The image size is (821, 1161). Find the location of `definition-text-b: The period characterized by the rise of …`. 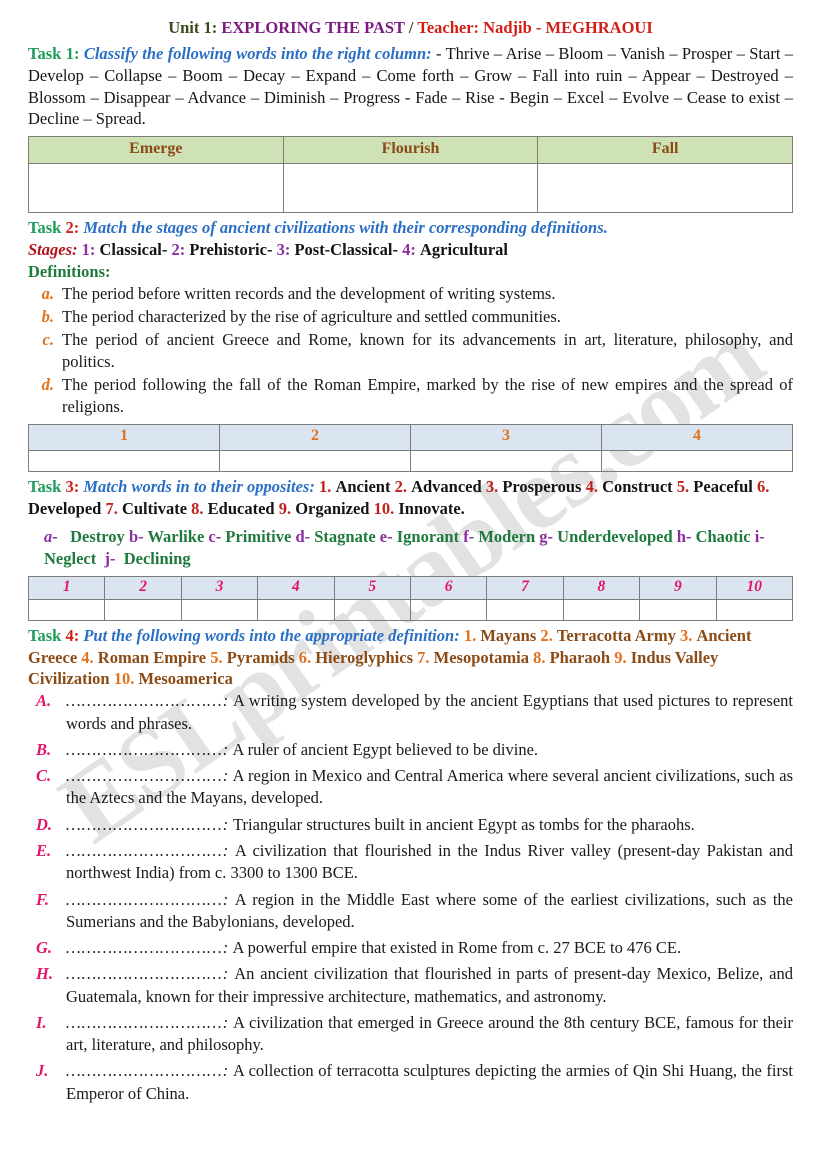

definition-text-b: The period characterized by the rise of … is located at coordinates (311, 317).